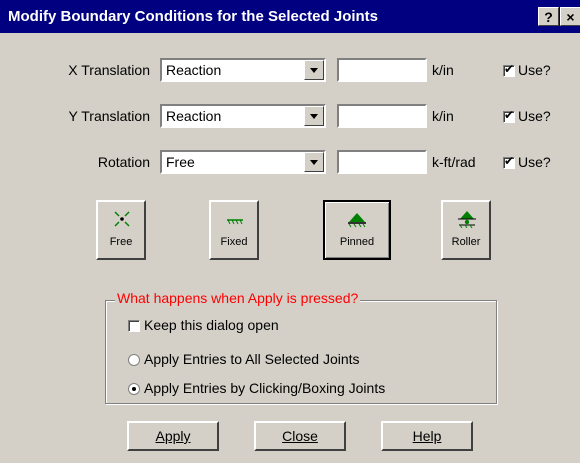 The width and height of the screenshot is (580, 463). Describe the element at coordinates (357, 242) in the screenshot. I see `pinned-support-label: Pinned` at that location.